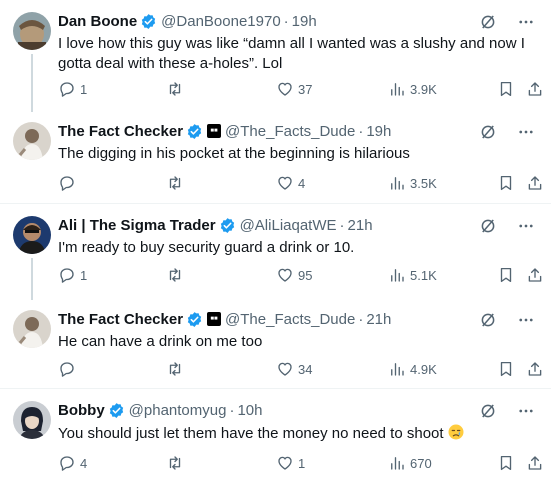  I want to click on like-button: 37, so click(294, 89).